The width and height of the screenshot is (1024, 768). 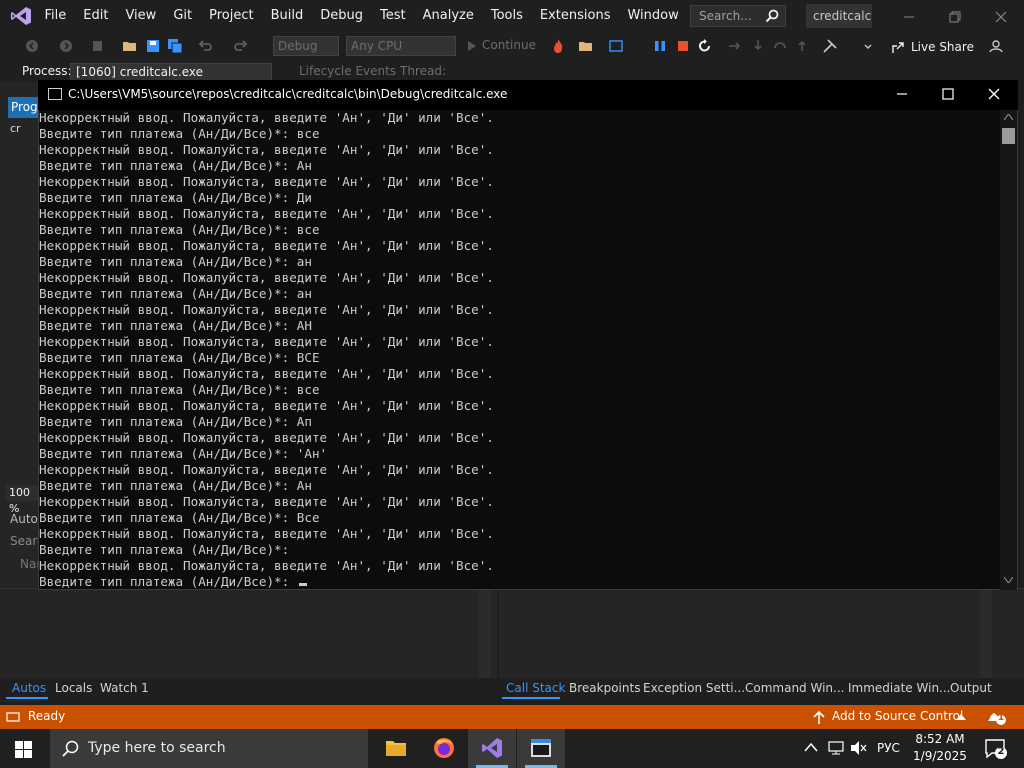 What do you see at coordinates (1001, 751) in the screenshot?
I see `action-center-count: 2` at bounding box center [1001, 751].